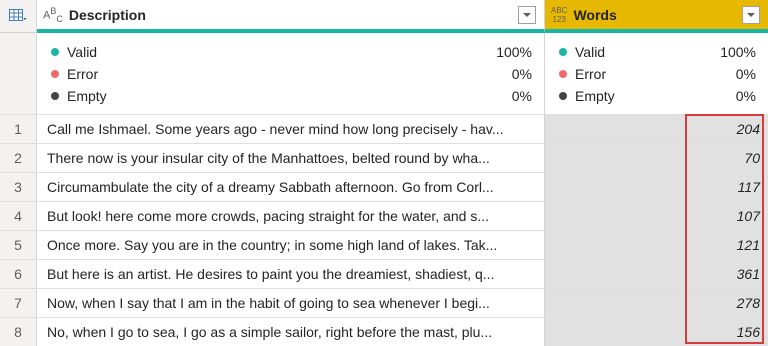 This screenshot has width=768, height=346. I want to click on column-header-row: ABC Description ABC 123 Words, so click(384, 16).